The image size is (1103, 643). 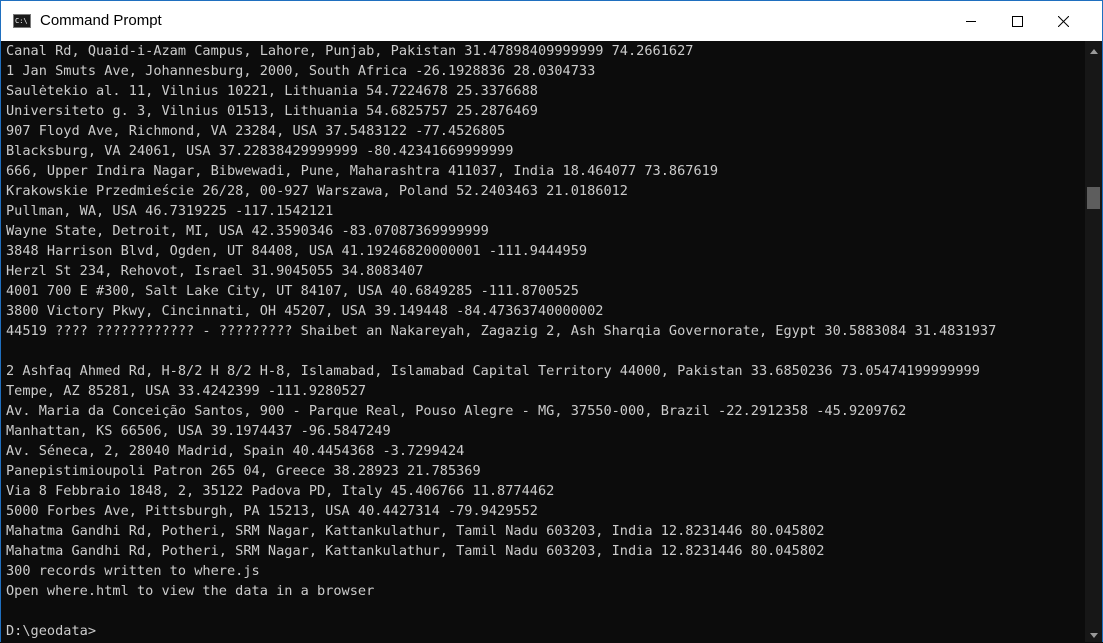 I want to click on close-icon, so click(x=1063, y=21).